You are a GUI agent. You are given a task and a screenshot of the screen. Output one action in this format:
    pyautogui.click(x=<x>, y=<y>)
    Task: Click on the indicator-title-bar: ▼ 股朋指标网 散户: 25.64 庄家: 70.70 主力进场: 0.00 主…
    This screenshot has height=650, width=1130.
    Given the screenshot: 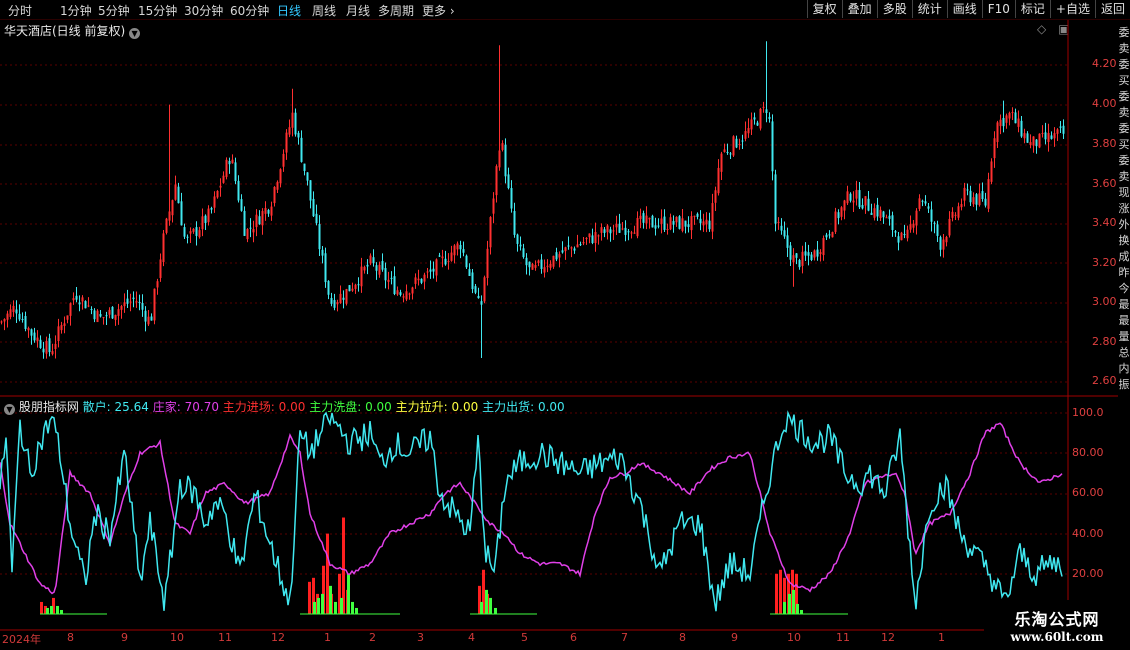 What is the action you would take?
    pyautogui.click(x=284, y=406)
    